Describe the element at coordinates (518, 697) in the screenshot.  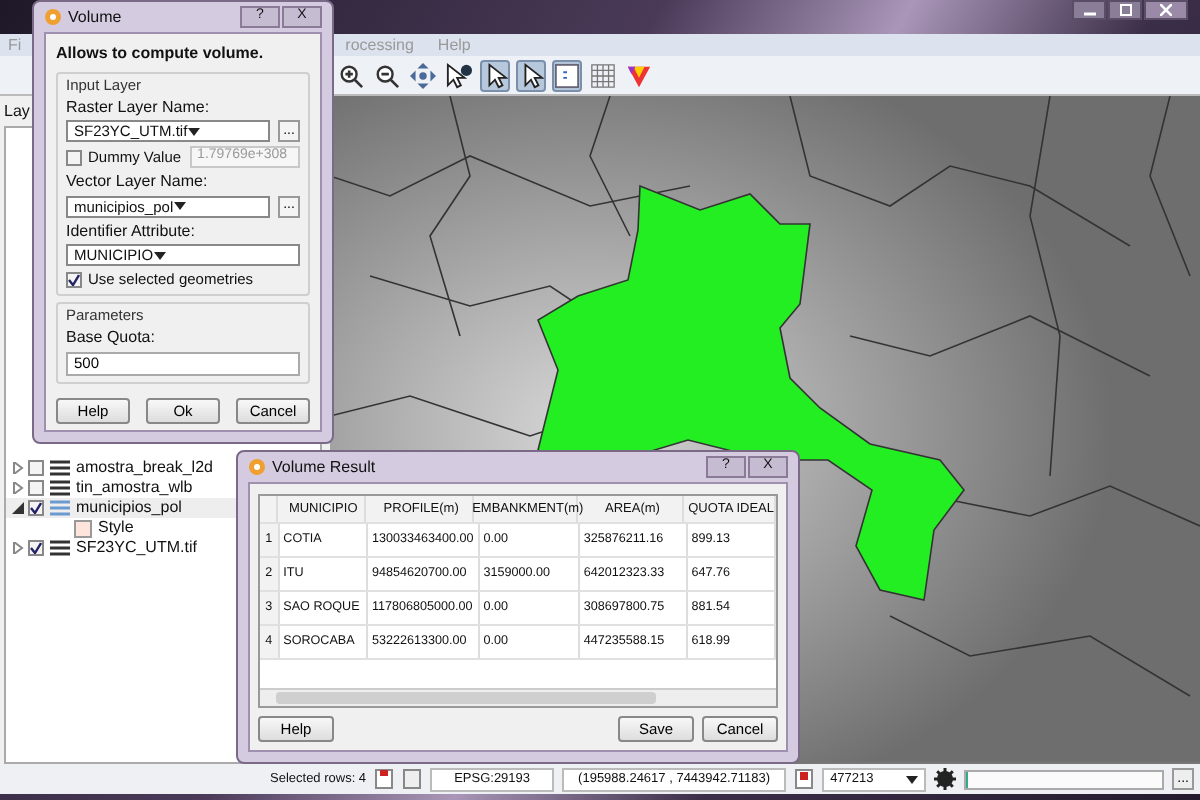
I see `horizontal-scrollbar` at that location.